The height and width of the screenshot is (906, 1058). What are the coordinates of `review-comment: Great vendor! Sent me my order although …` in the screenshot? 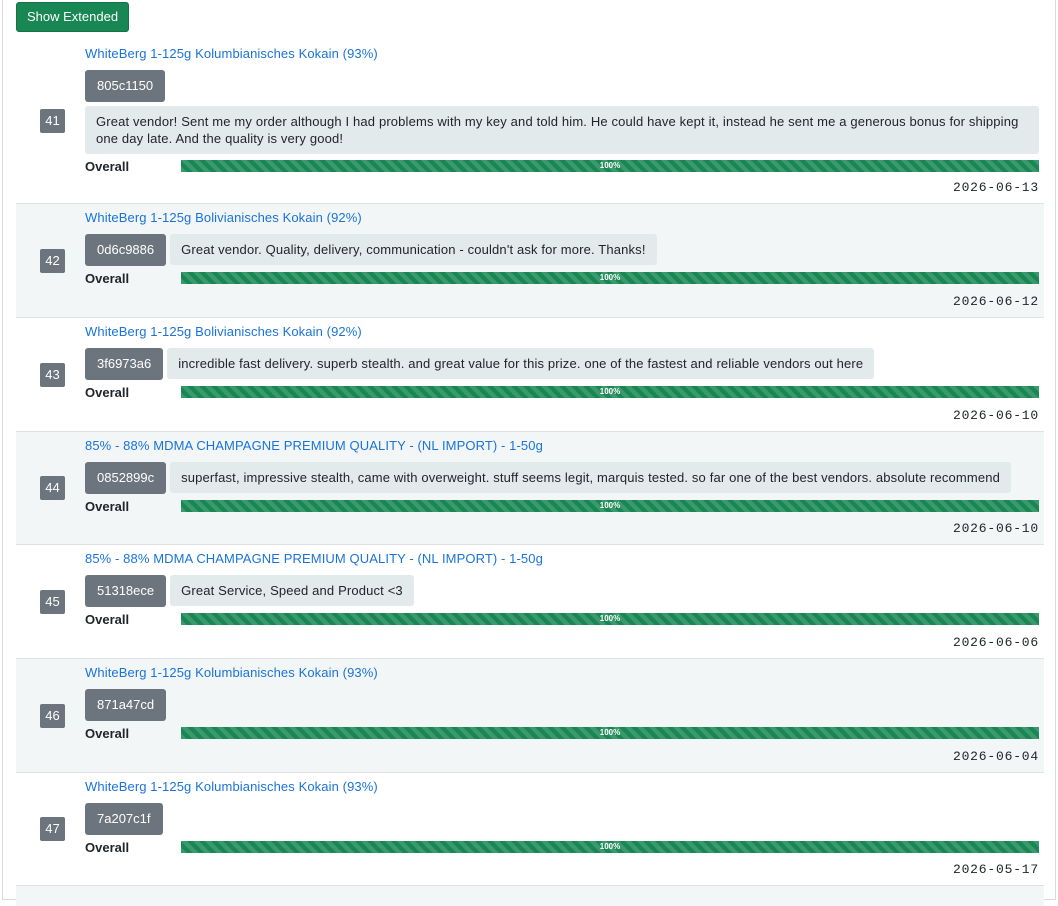 It's located at (562, 130).